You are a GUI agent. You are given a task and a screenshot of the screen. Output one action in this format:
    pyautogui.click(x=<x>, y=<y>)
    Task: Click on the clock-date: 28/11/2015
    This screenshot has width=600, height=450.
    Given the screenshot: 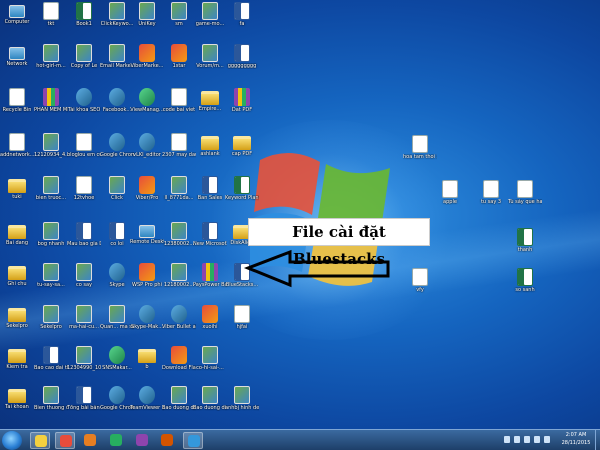 What is the action you would take?
    pyautogui.click(x=576, y=443)
    